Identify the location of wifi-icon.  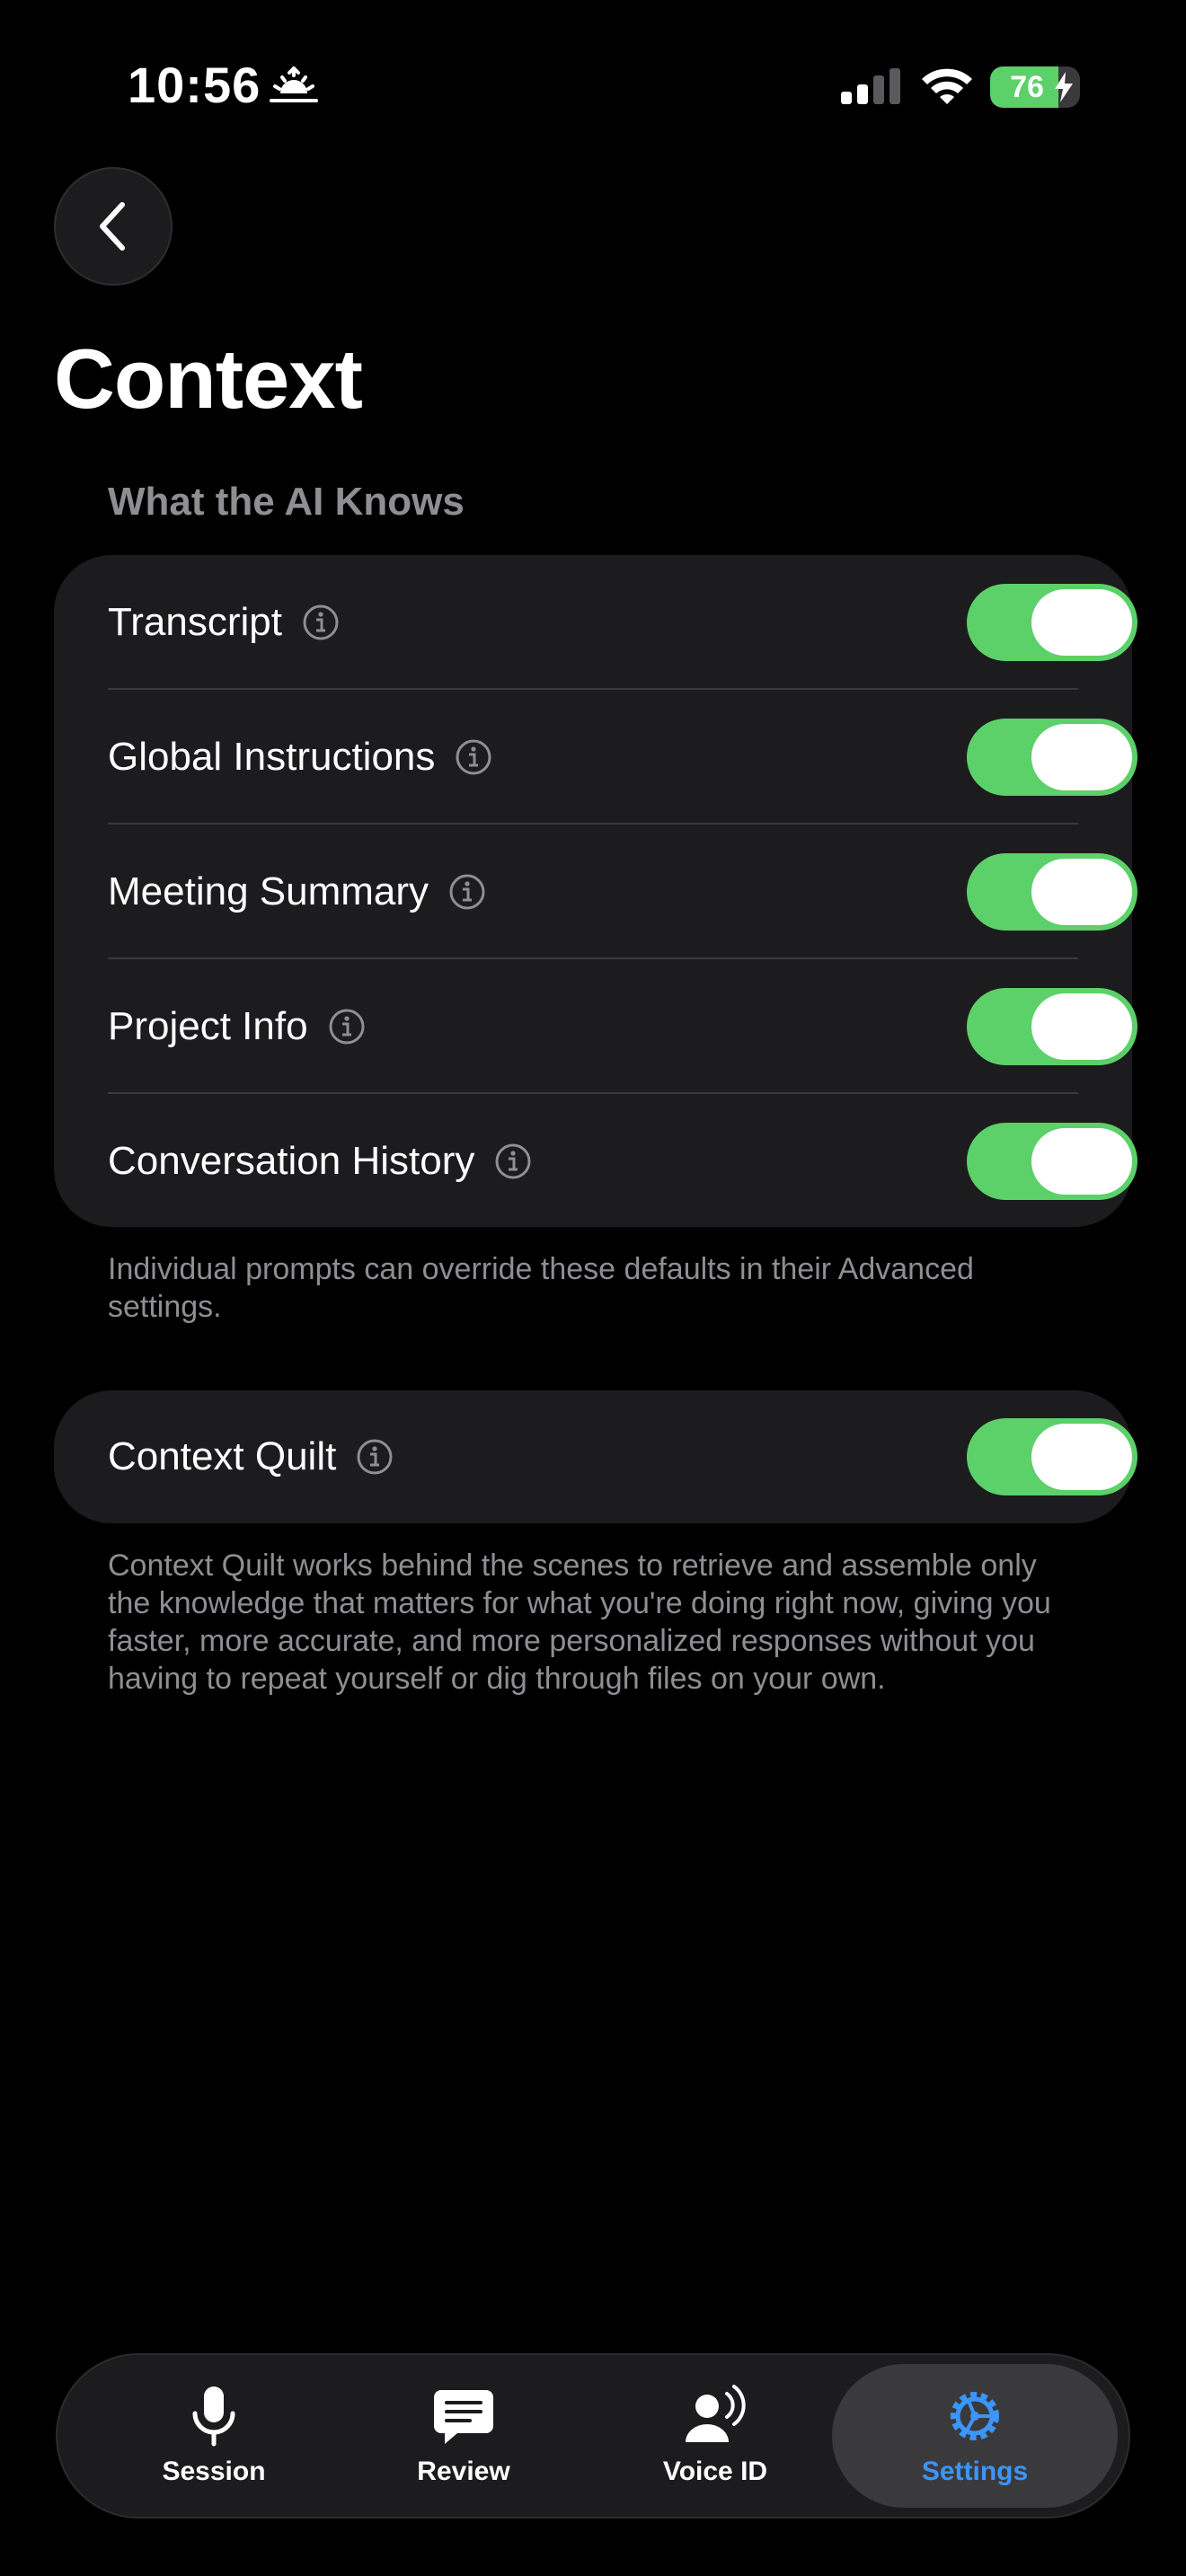
(947, 86).